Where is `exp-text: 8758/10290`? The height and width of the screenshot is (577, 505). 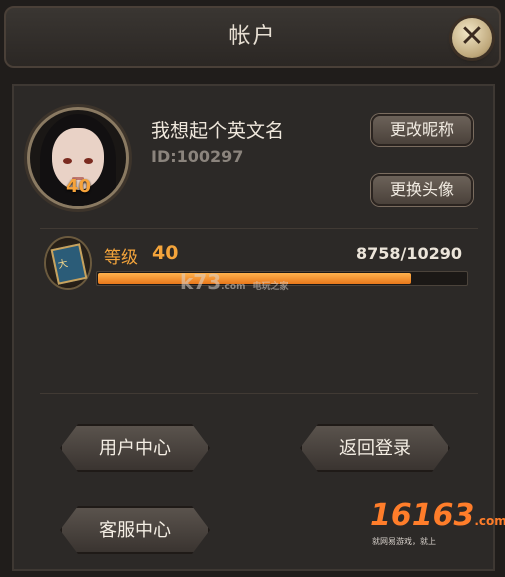
exp-text: 8758/10290 is located at coordinates (409, 253).